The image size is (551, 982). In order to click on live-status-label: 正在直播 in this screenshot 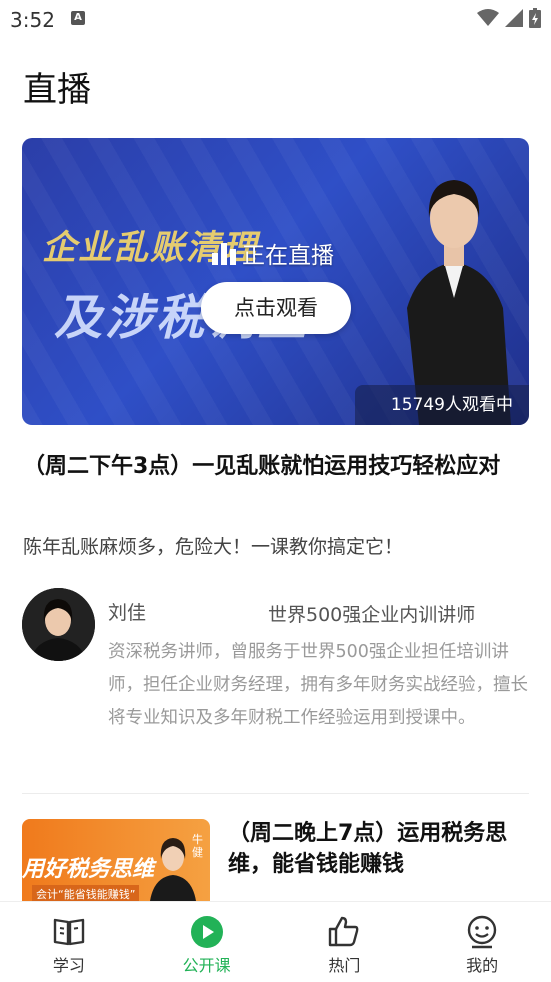, I will do `click(288, 256)`.